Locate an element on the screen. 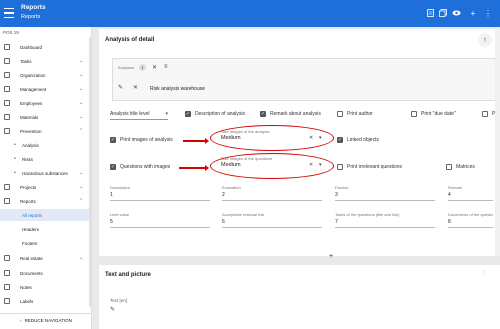 Image resolution: width=500 pixels, height=329 pixels. remark-field: Remark 4 is located at coordinates (470, 193).